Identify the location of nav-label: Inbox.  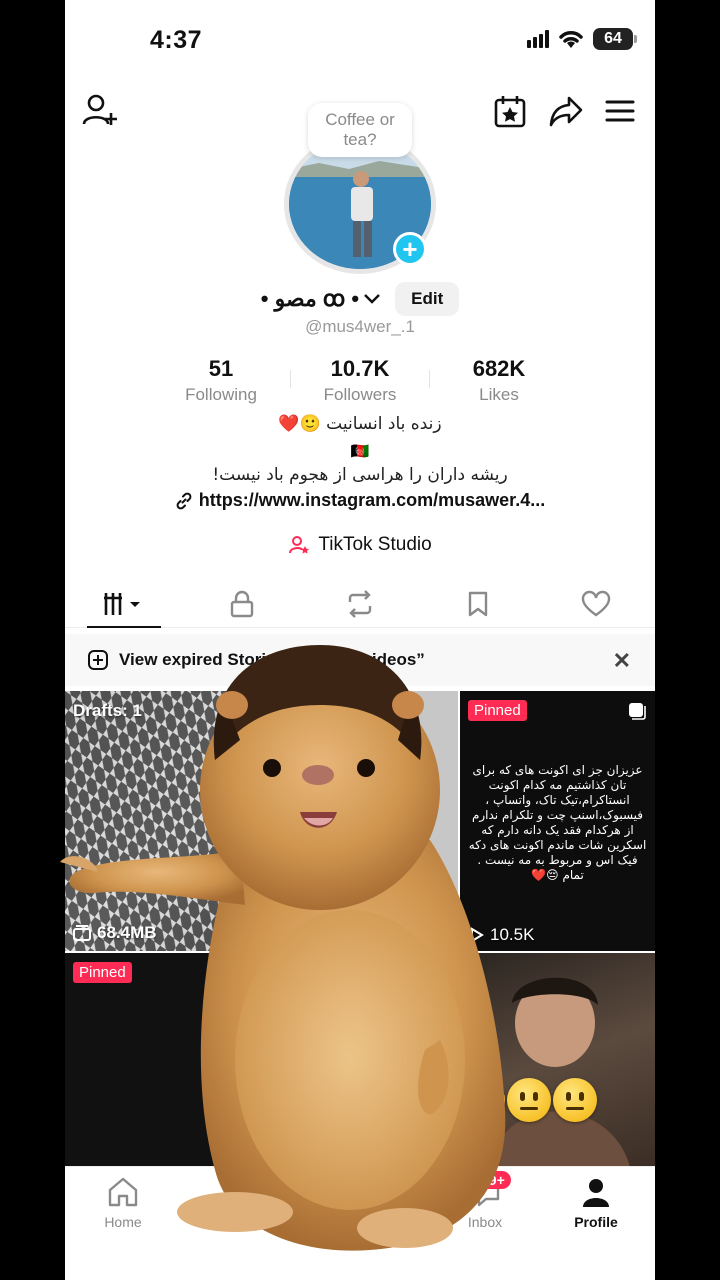
(485, 1222).